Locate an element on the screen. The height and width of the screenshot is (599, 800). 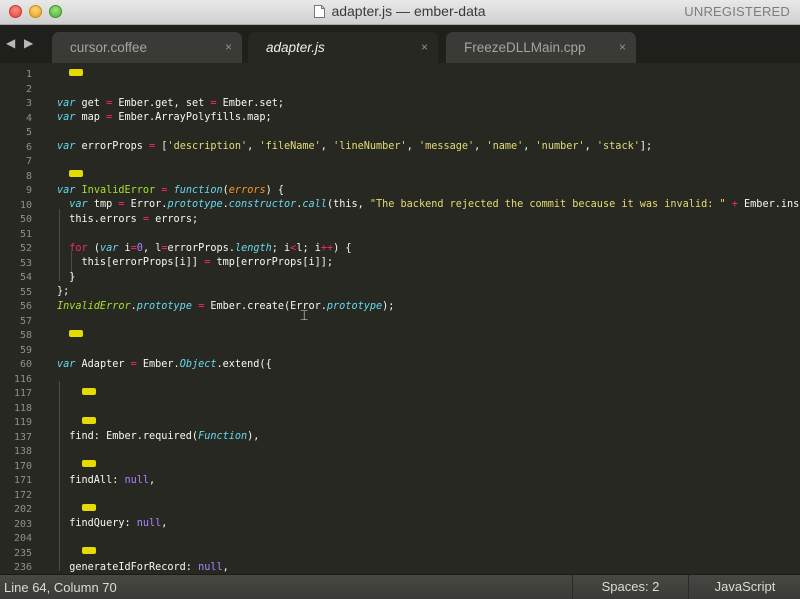
window-title: adapter.js — ember-data is located at coordinates (408, 11).